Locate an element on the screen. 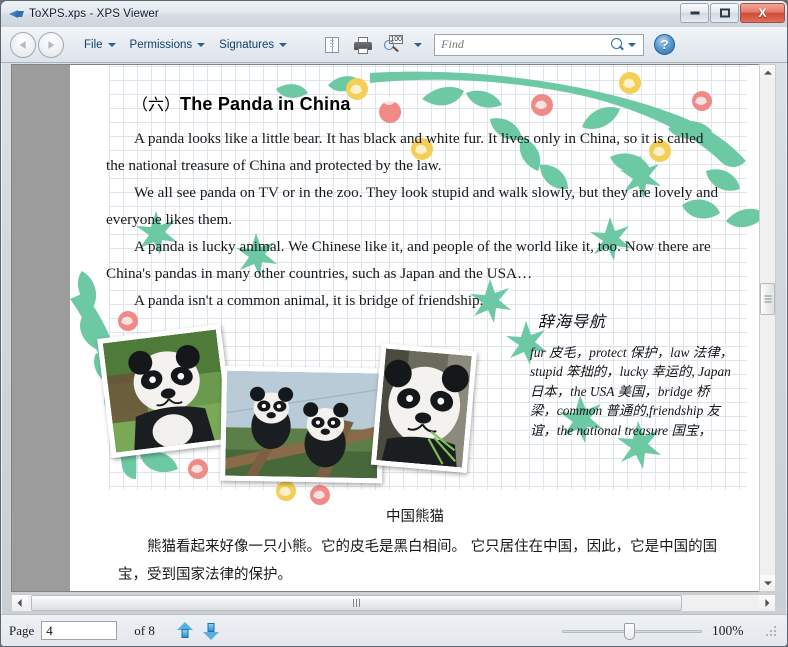 The image size is (788, 647). search-input is located at coordinates (523, 44).